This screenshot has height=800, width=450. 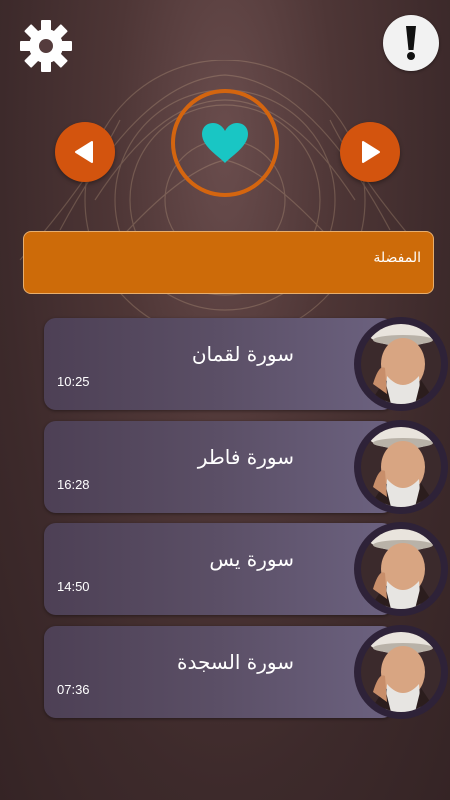 I want to click on track-card: سورة فاطر 16:28, so click(x=219, y=467).